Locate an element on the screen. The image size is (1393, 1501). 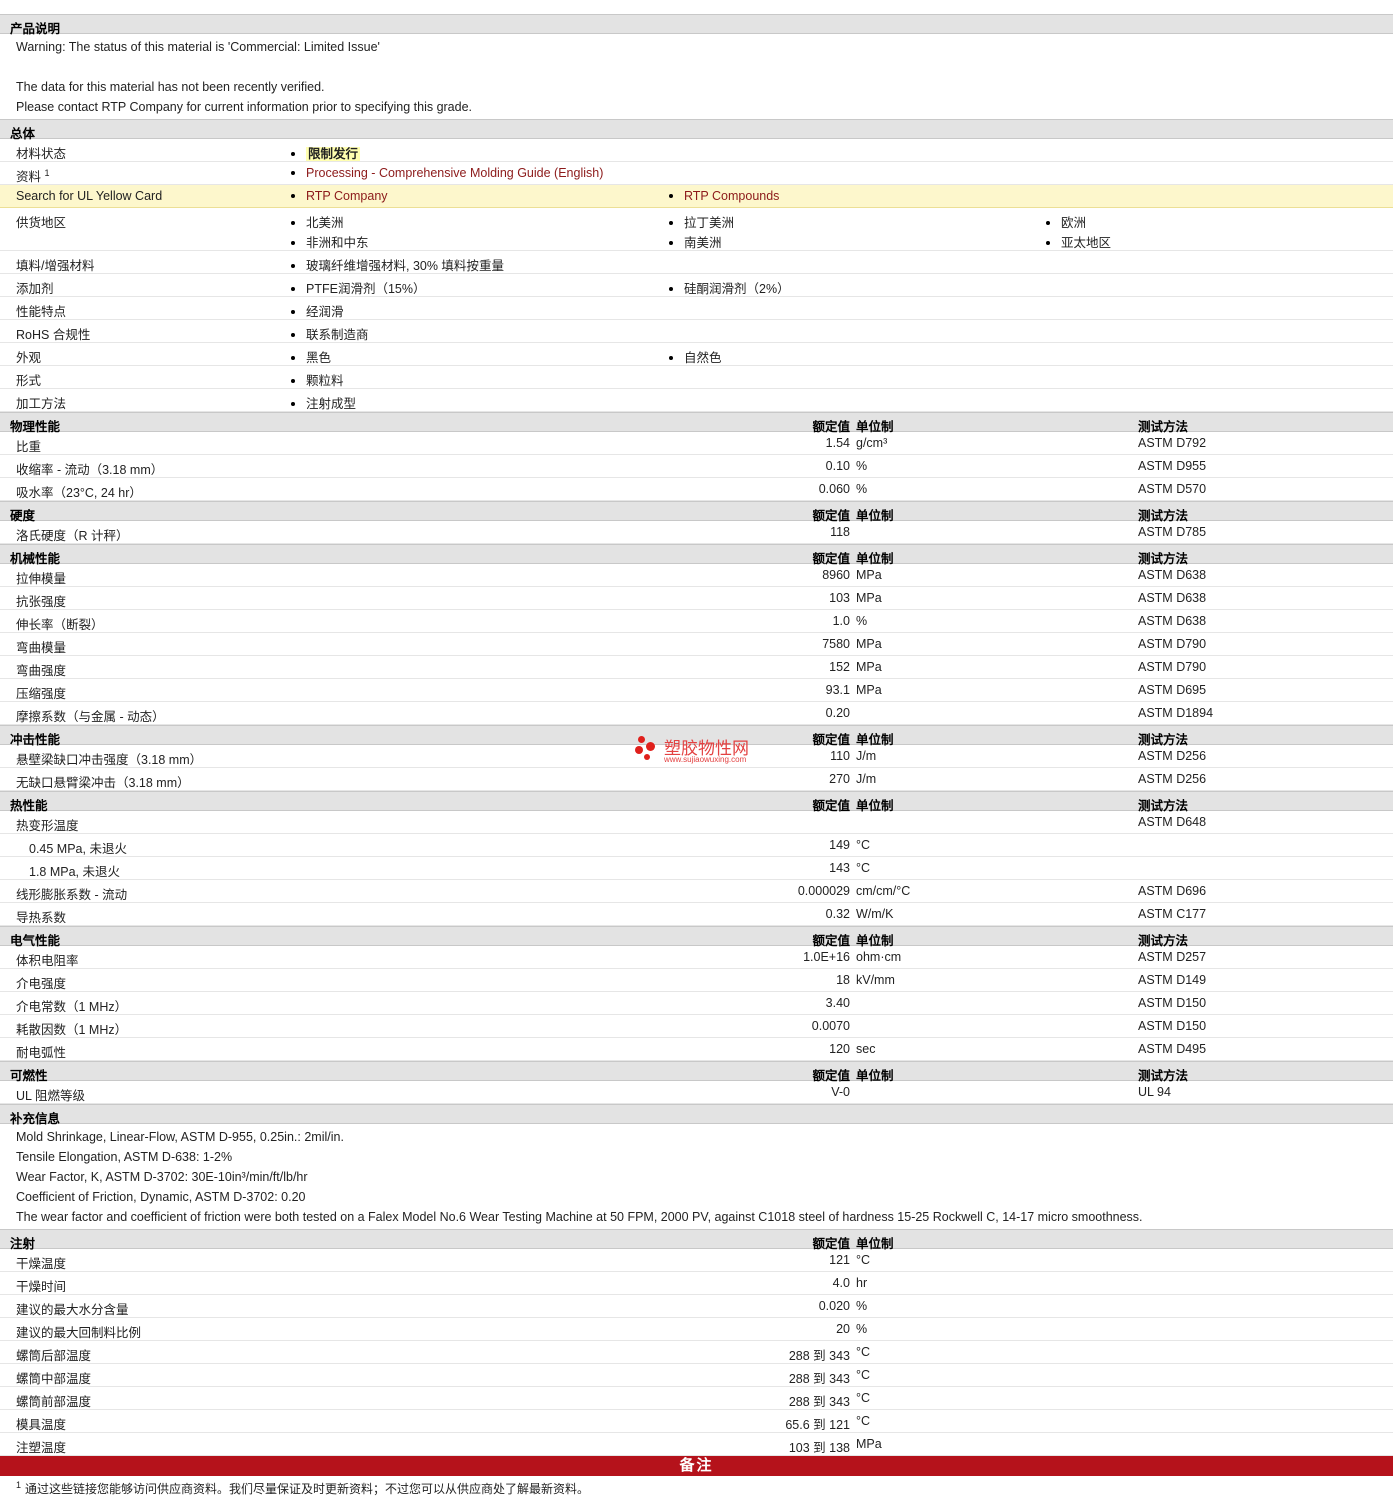
additive-cell-1: PTFE润滑剂（15%） is located at coordinates (358, 287).